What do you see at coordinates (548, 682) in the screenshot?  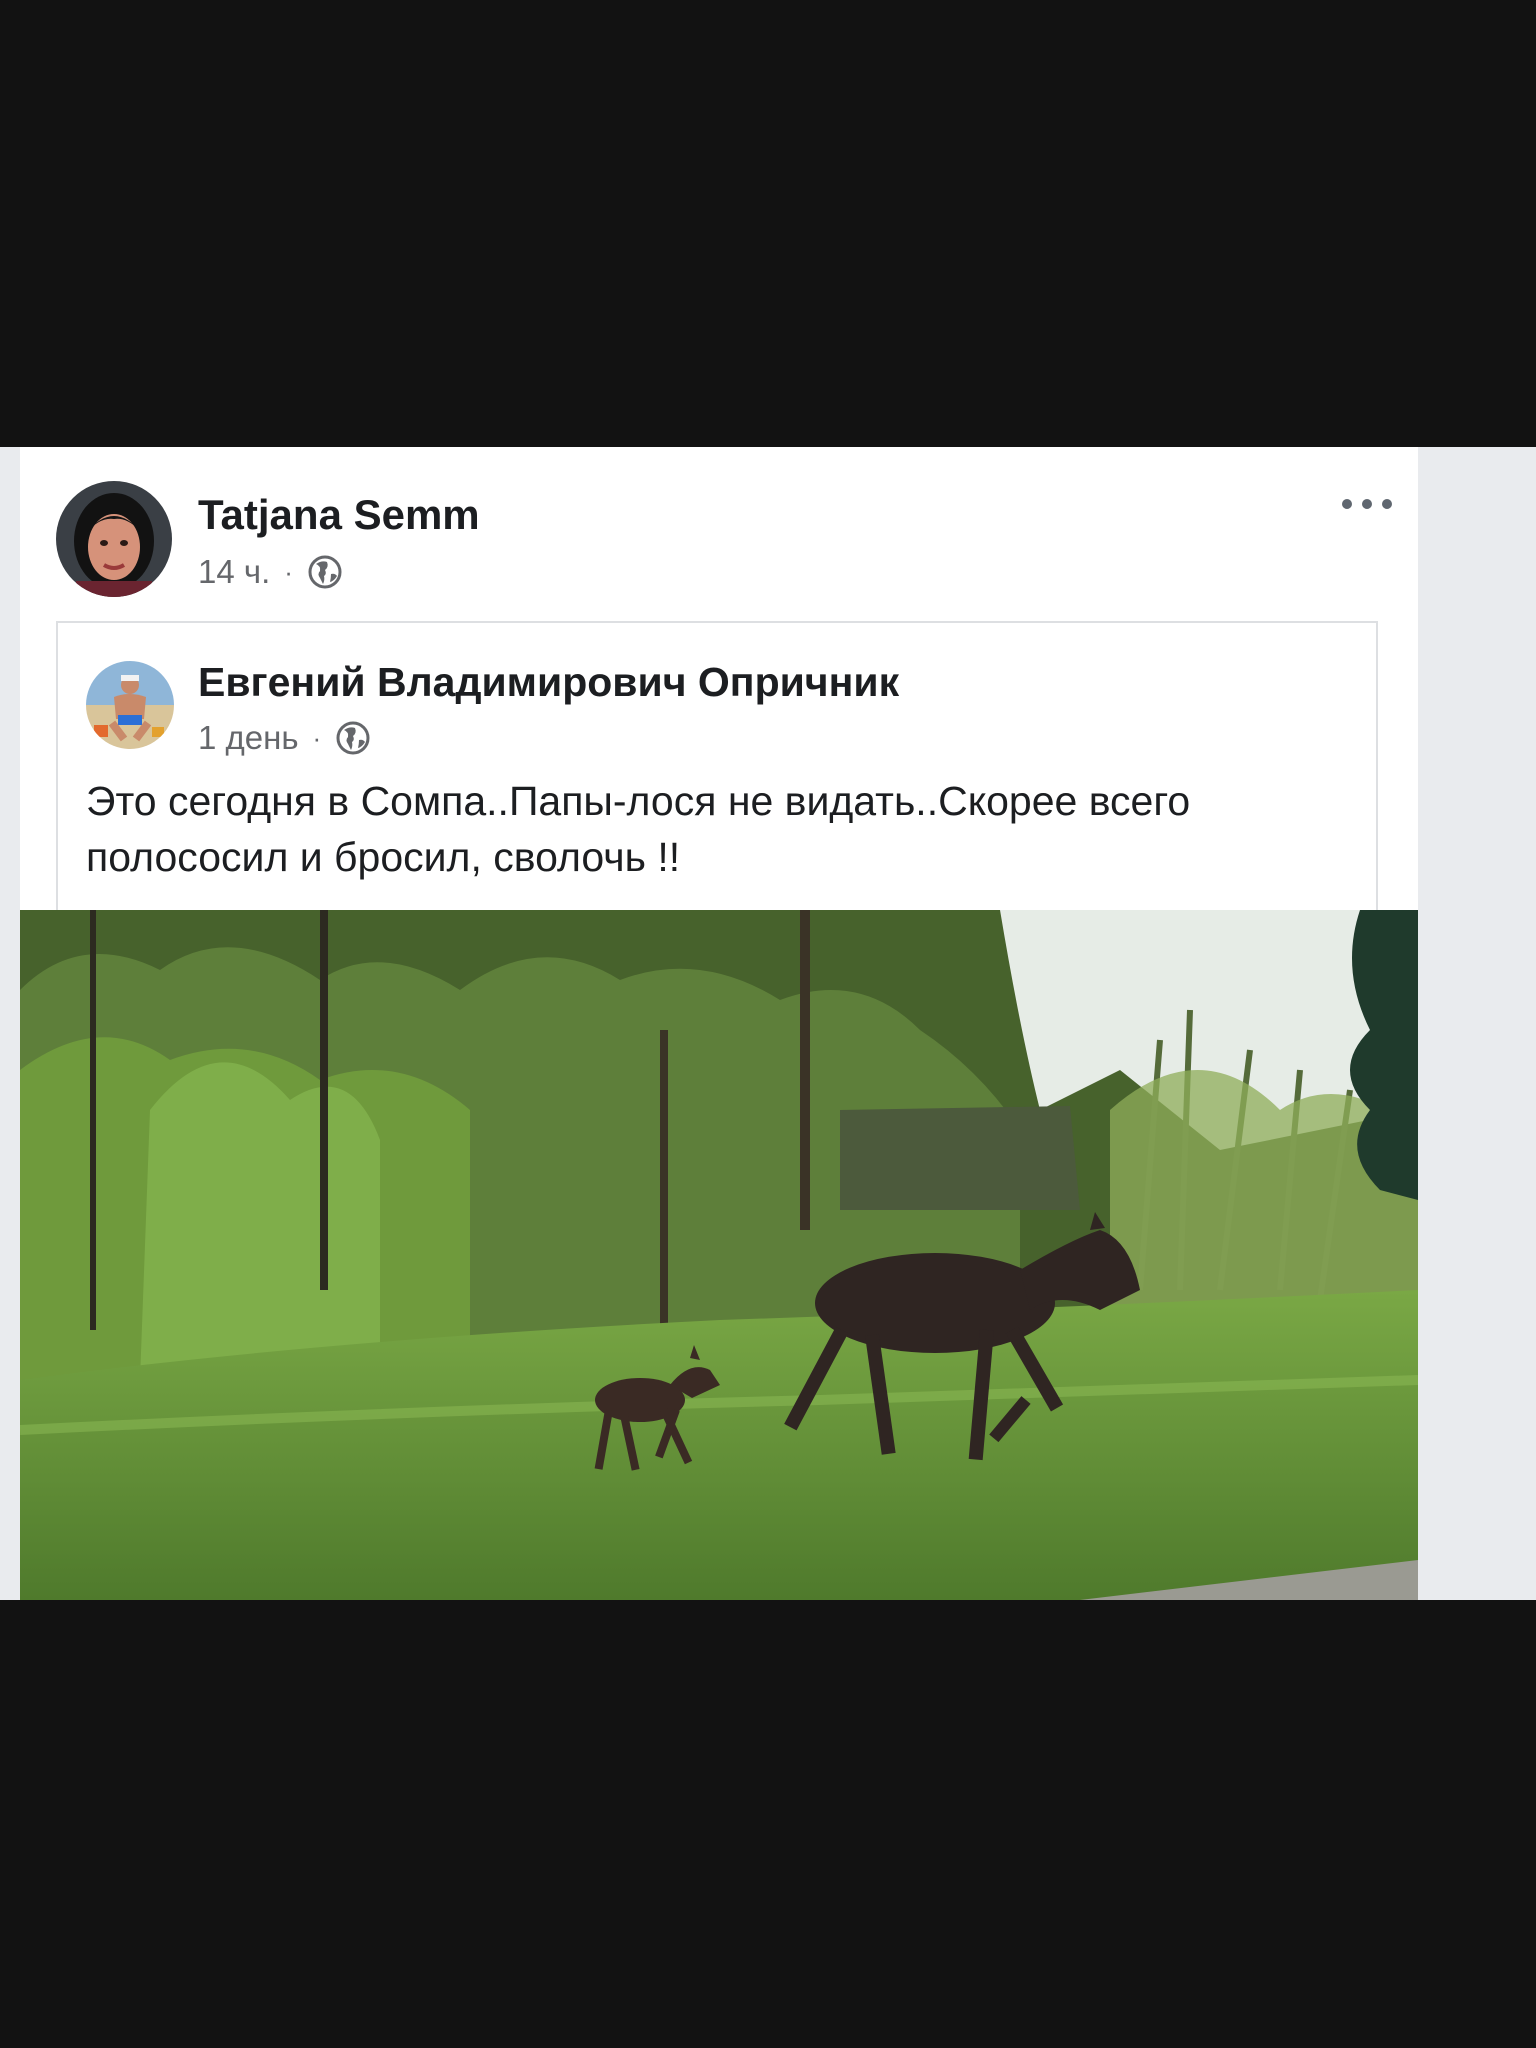 I see `shared-author-name: Евгений Владимирович Опричник` at bounding box center [548, 682].